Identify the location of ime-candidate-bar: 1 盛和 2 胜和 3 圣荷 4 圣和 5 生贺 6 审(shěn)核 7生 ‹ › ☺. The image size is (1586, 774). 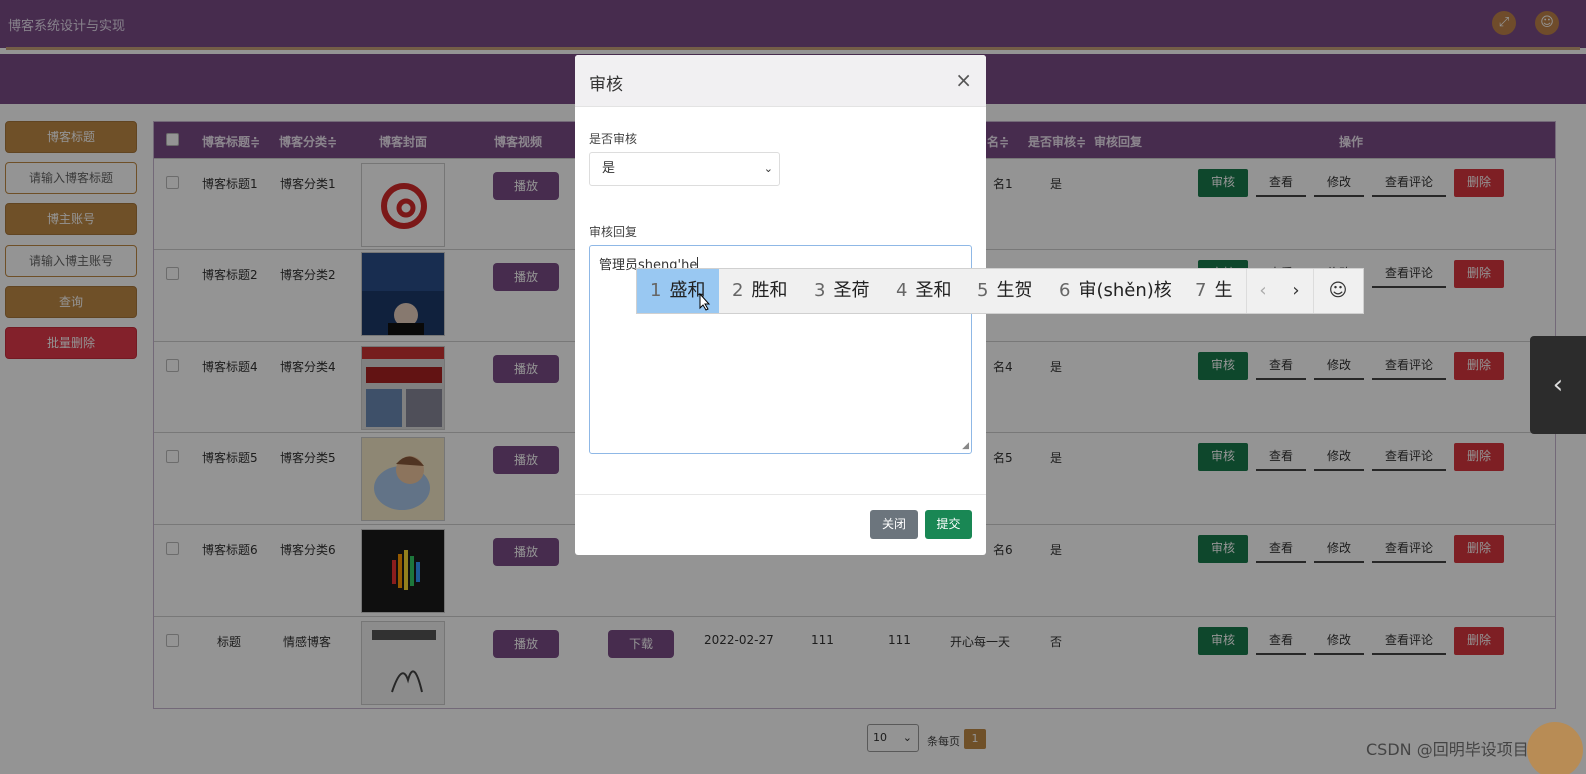
(1000, 291).